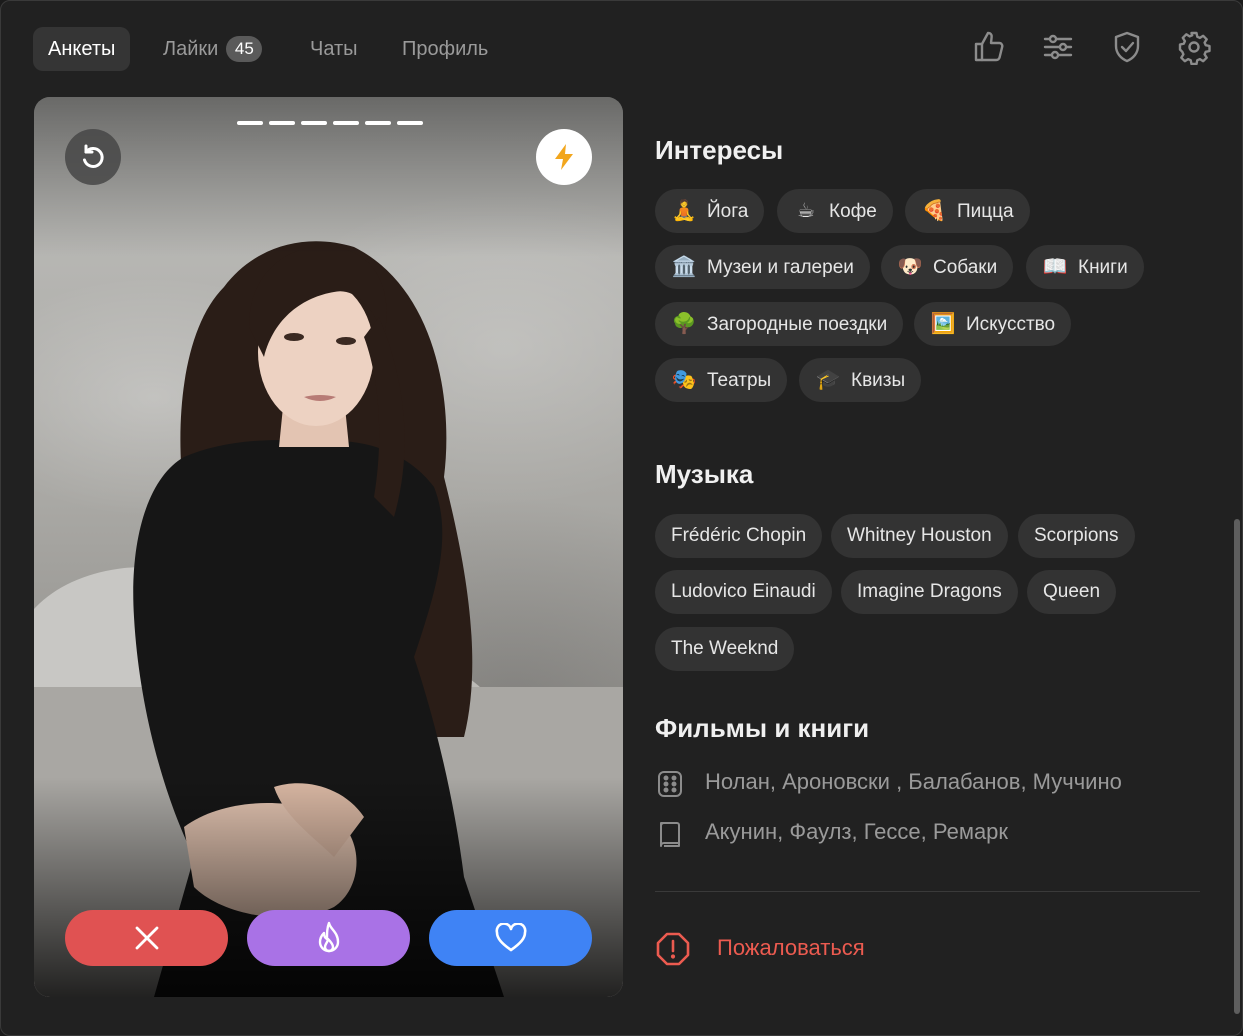 The height and width of the screenshot is (1036, 1243). What do you see at coordinates (684, 211) in the screenshot?
I see `yoga-icon: 🧘` at bounding box center [684, 211].